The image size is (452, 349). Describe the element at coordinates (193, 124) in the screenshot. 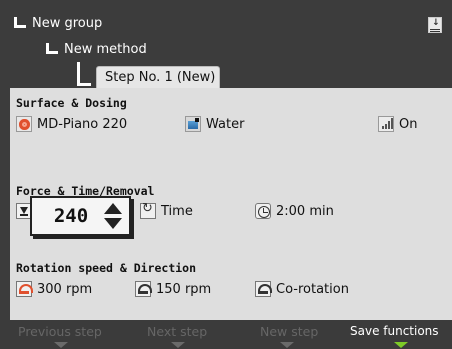

I see `water-icon` at that location.